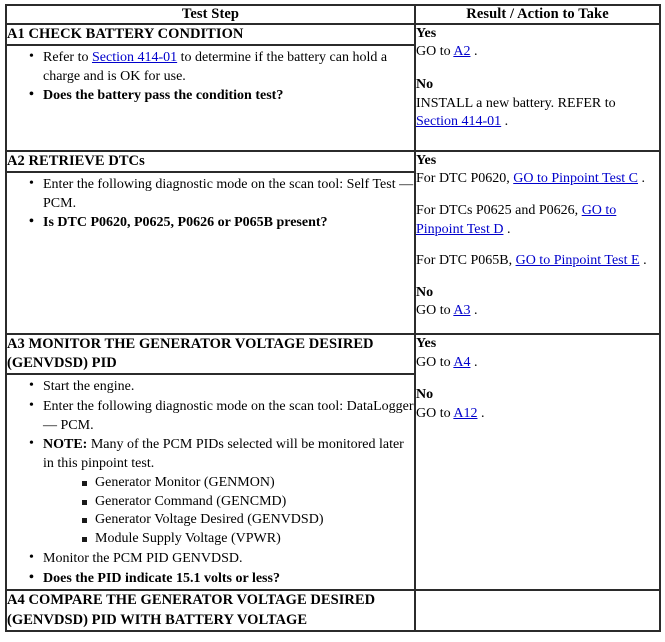 This screenshot has width=665, height=642. I want to click on result-no-action-a2: GO to A3 ., so click(537, 311).